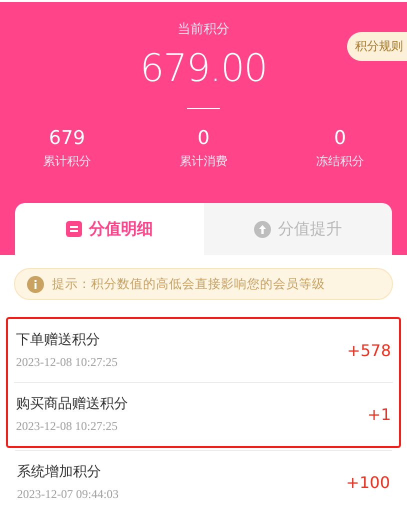  I want to click on record-amount: +1, so click(379, 414).